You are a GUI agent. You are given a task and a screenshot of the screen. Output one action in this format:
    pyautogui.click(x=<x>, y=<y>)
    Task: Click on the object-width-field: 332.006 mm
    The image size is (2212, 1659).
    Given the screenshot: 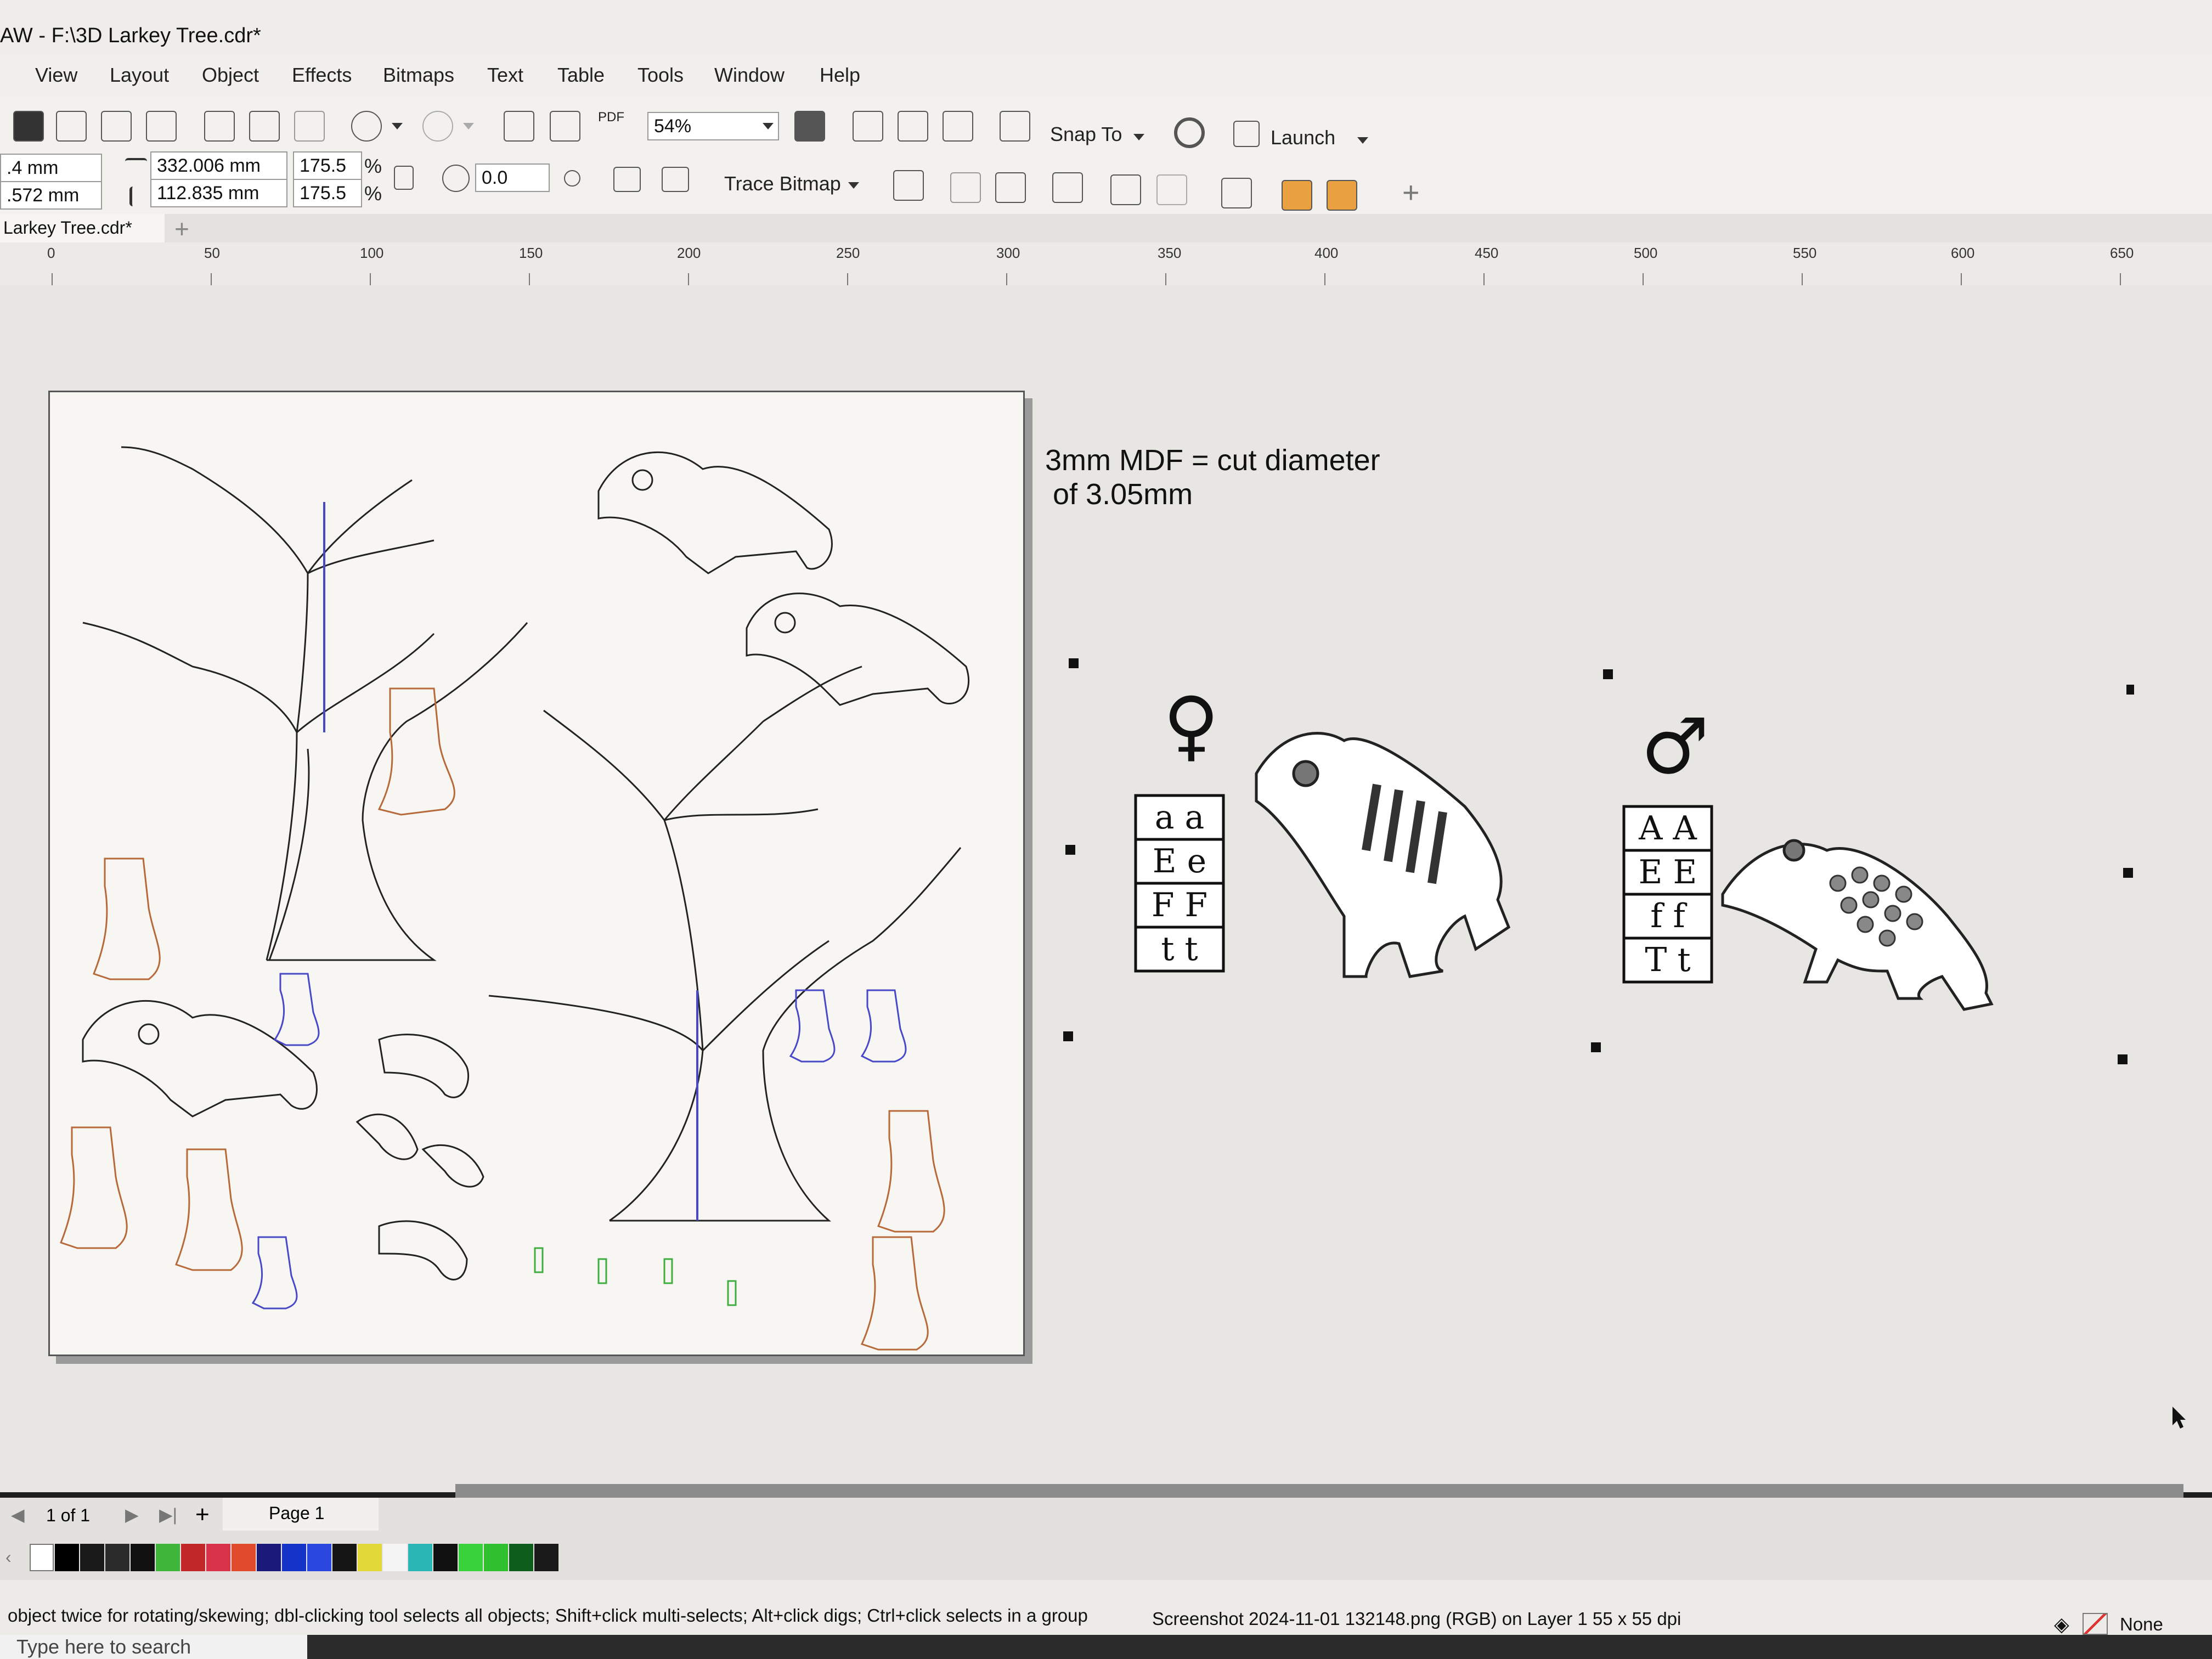 What is the action you would take?
    pyautogui.click(x=219, y=165)
    